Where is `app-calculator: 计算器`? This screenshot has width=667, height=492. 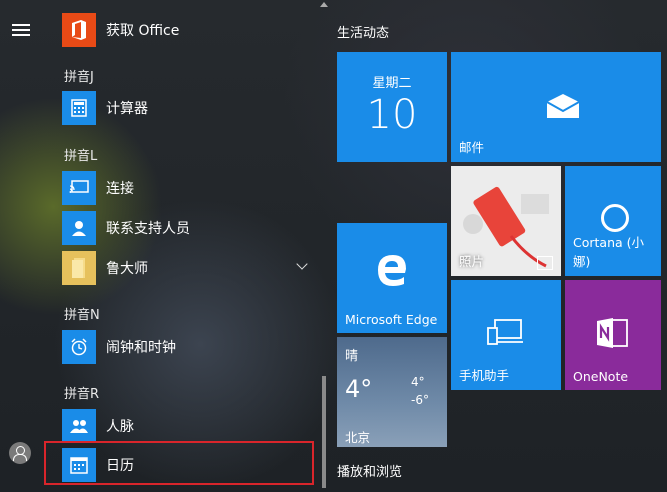 app-calculator: 计算器 is located at coordinates (188, 108).